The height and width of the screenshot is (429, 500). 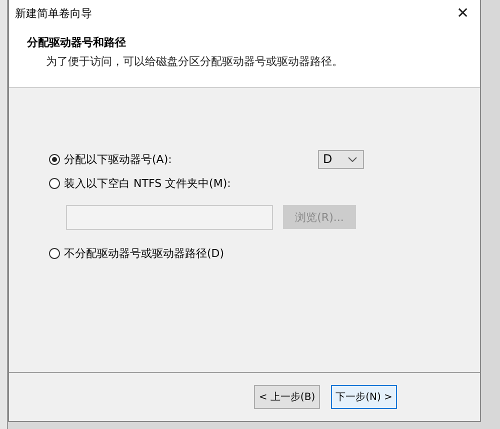 I want to click on drive-letter-dropdown: D, so click(x=341, y=159).